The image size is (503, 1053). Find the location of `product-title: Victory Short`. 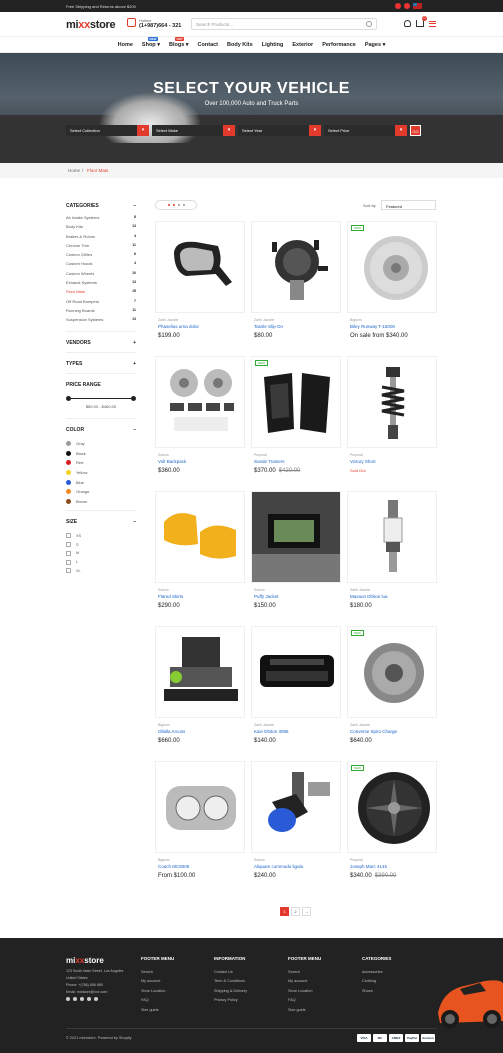

product-title: Victory Short is located at coordinates (363, 461).